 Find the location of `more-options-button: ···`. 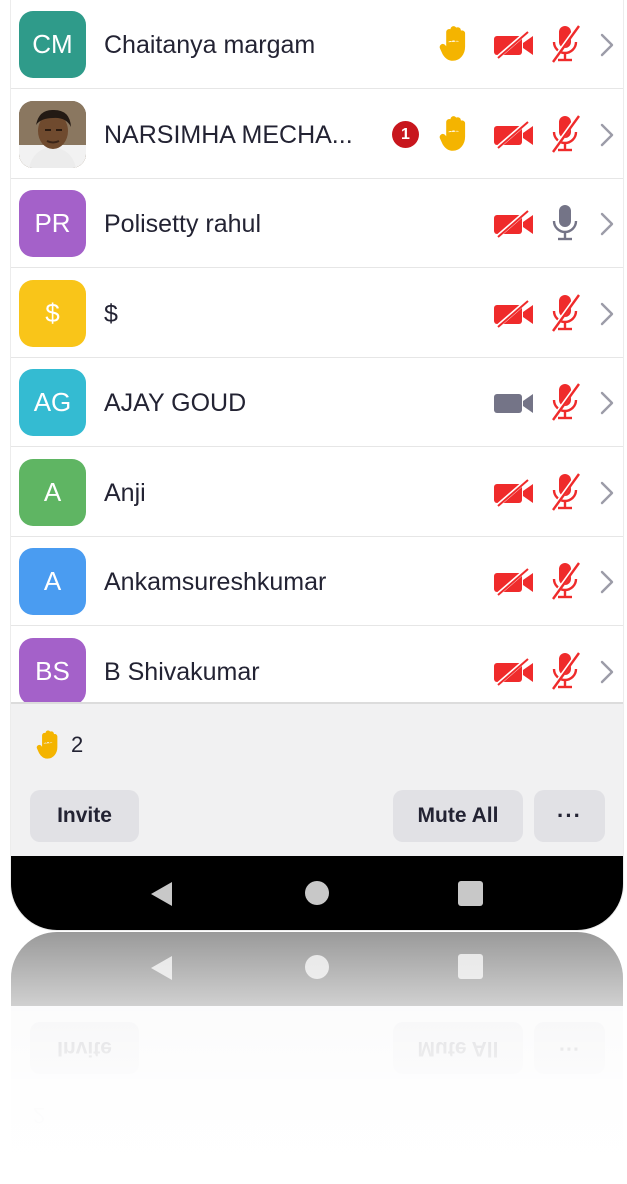

more-options-button: ··· is located at coordinates (569, 816).